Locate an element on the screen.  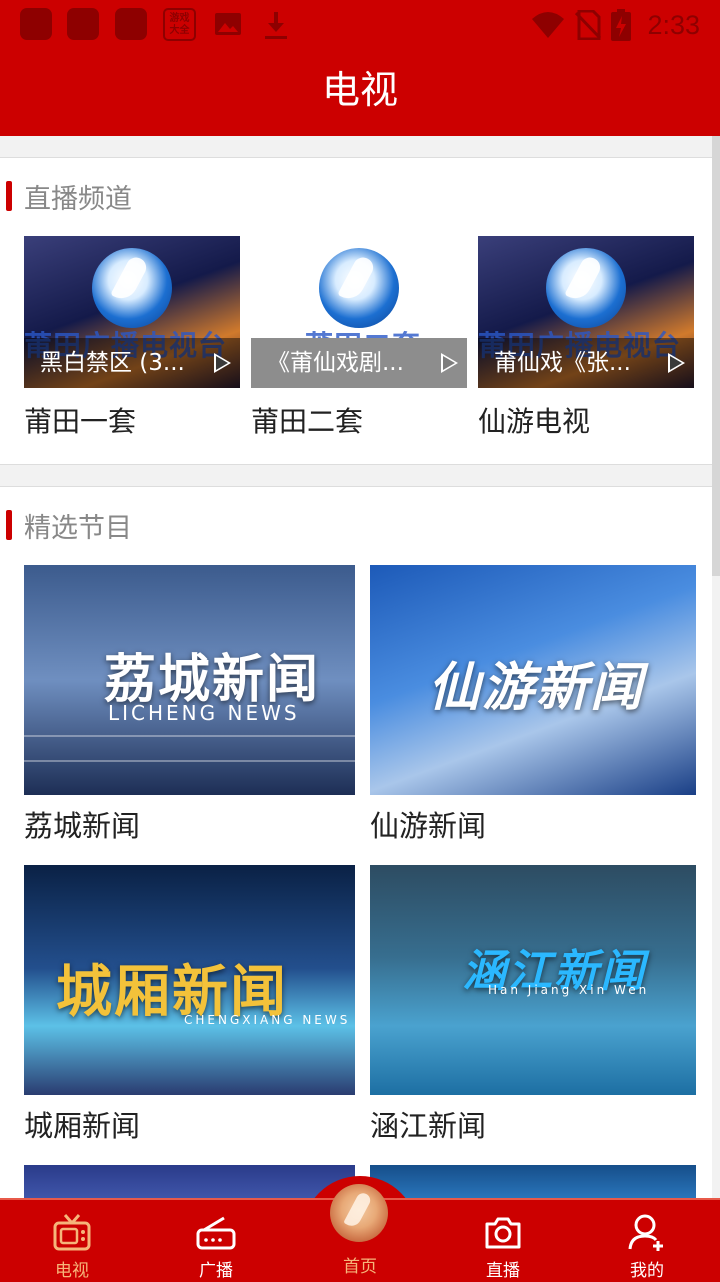
program-name: 仙游新闻 is located at coordinates (428, 826).